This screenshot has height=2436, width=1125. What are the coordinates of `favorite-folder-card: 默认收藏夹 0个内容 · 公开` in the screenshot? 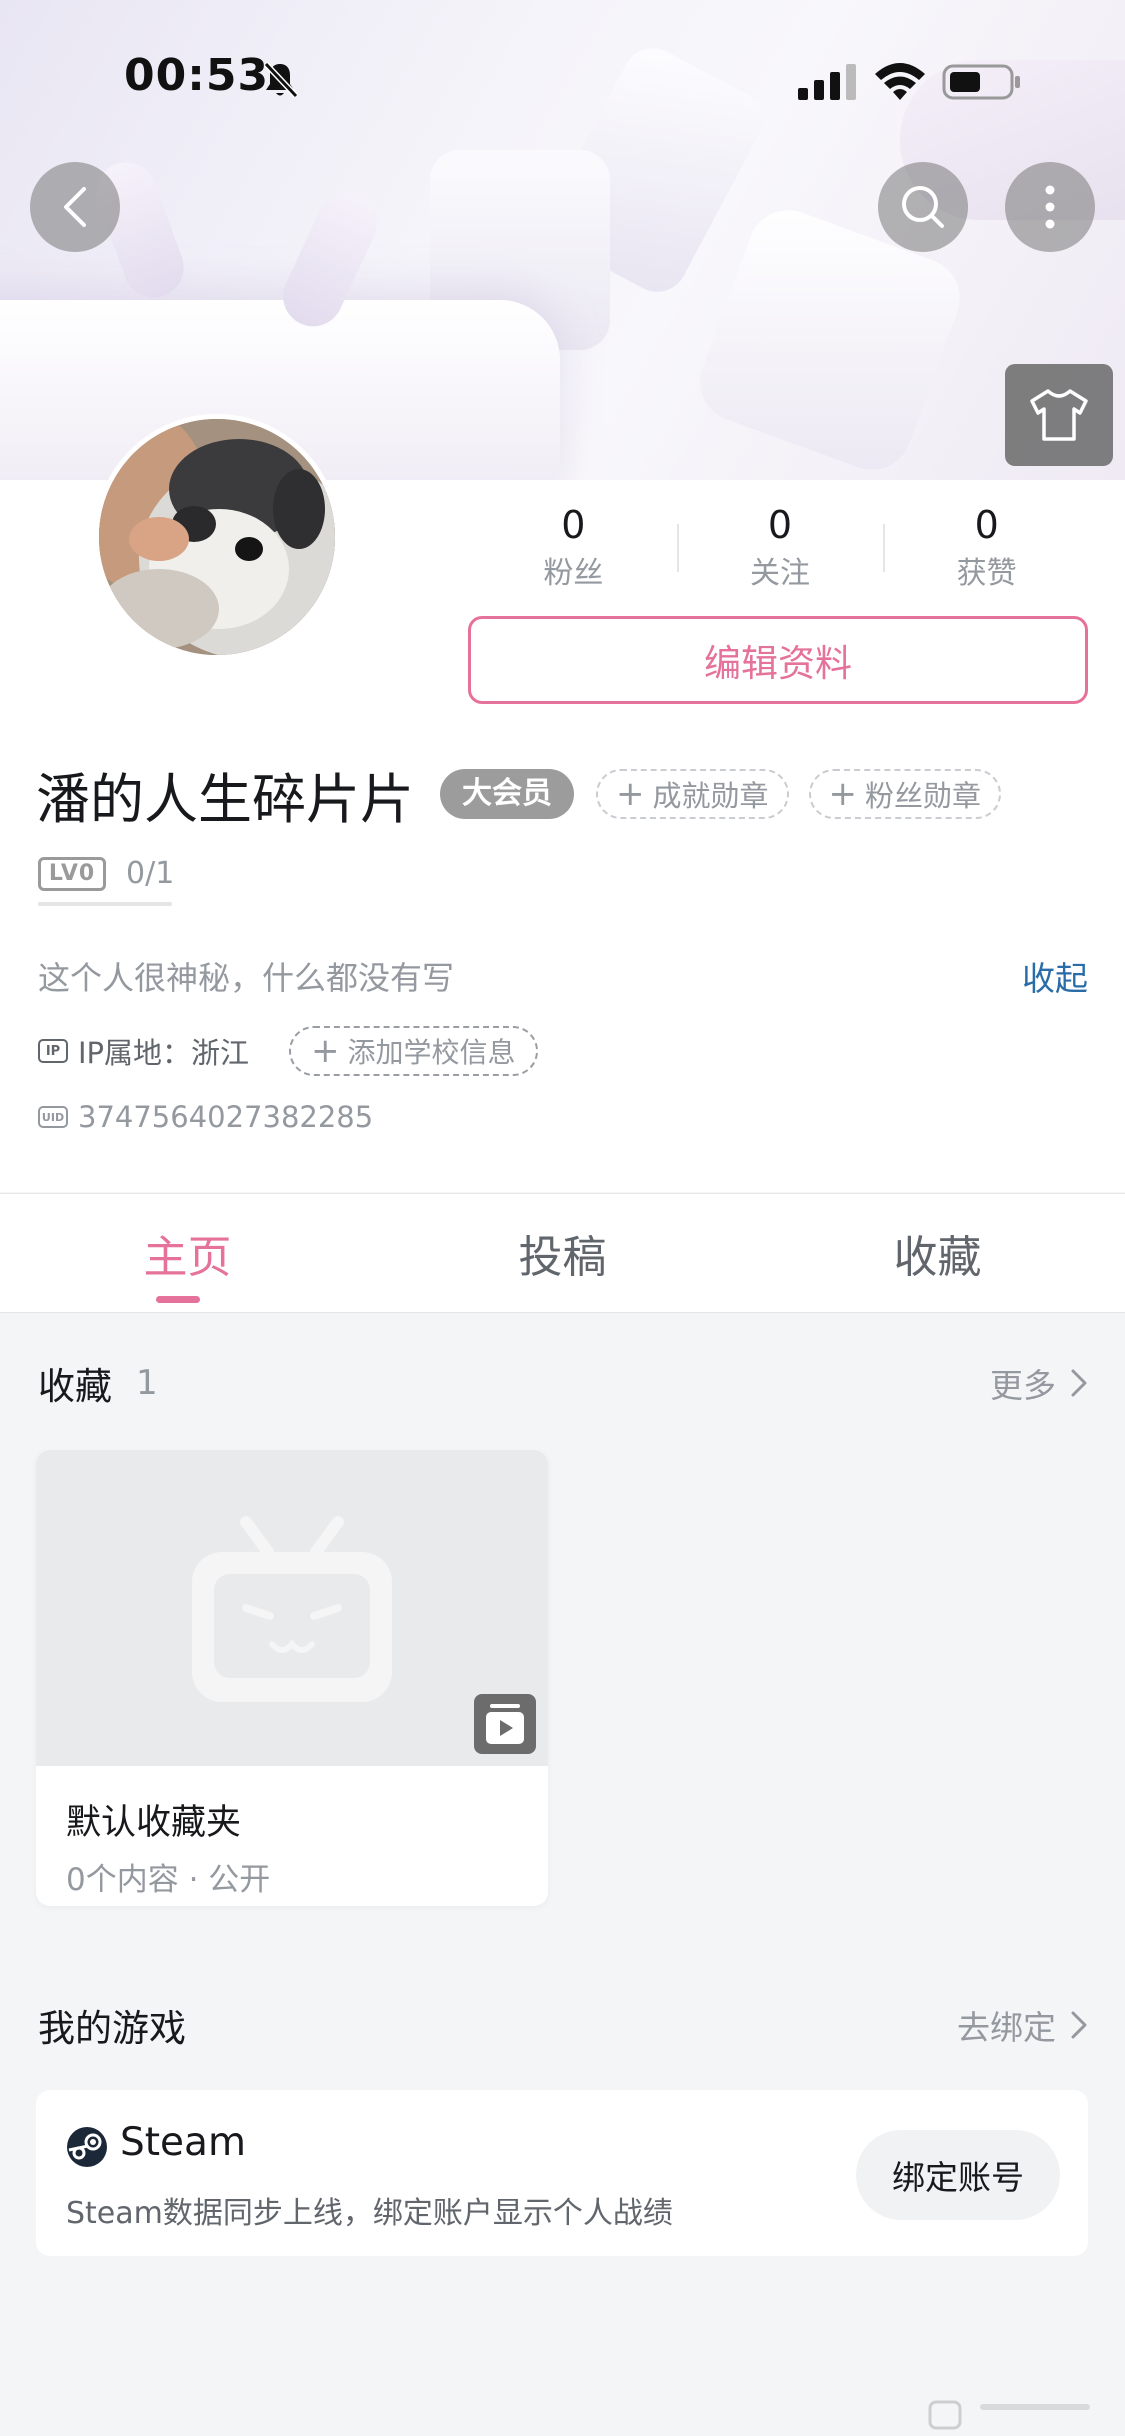 It's located at (292, 1678).